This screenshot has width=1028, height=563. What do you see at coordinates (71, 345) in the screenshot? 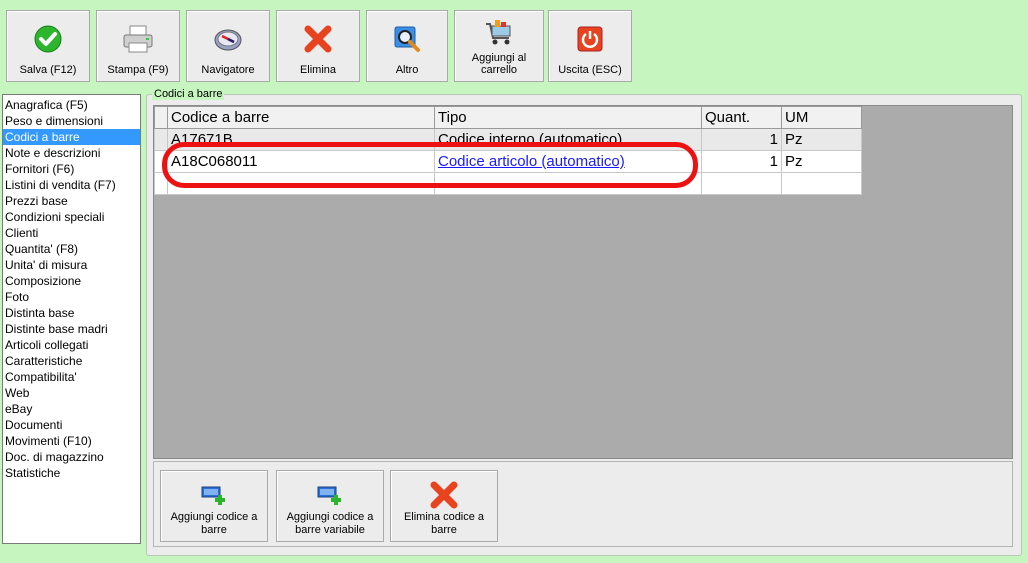
I see `sidebar-item-articoli-collegati: Articoli collegati` at bounding box center [71, 345].